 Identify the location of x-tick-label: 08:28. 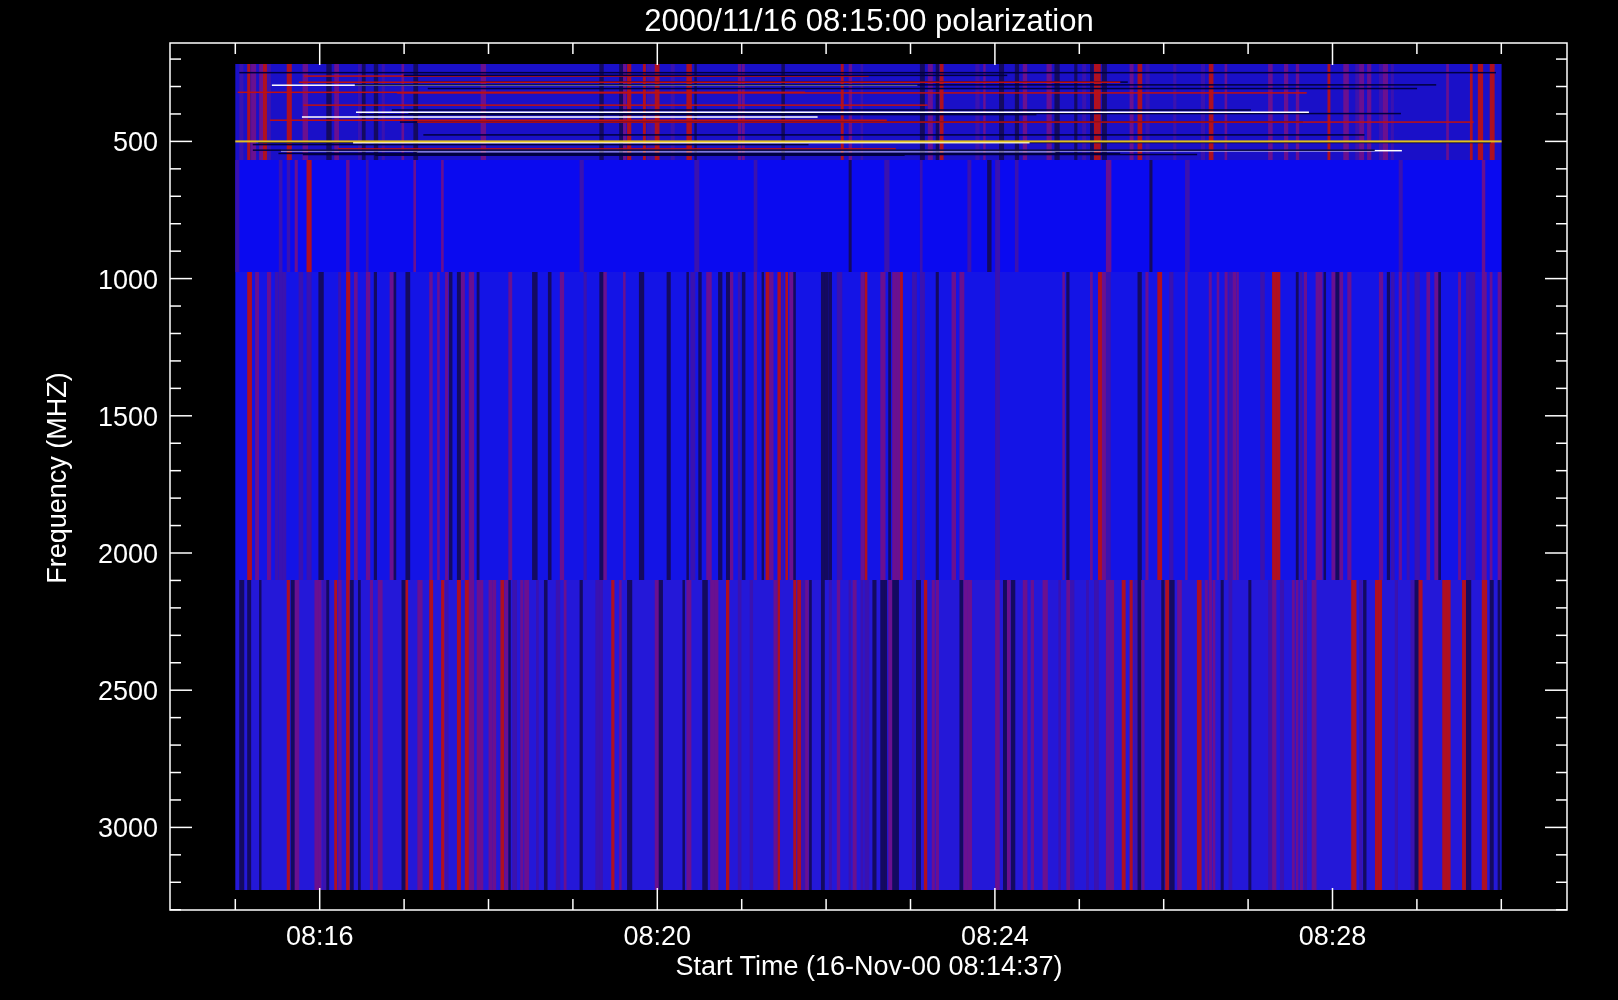
(1332, 936).